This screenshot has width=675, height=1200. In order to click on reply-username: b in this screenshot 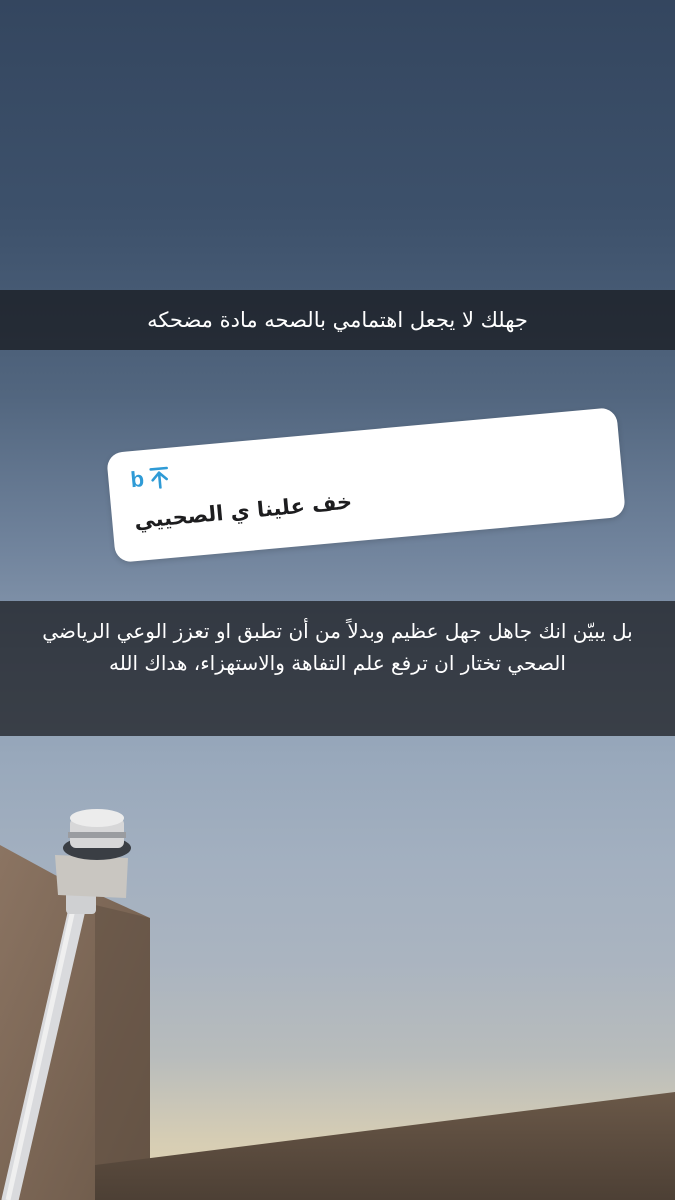, I will do `click(137, 479)`.